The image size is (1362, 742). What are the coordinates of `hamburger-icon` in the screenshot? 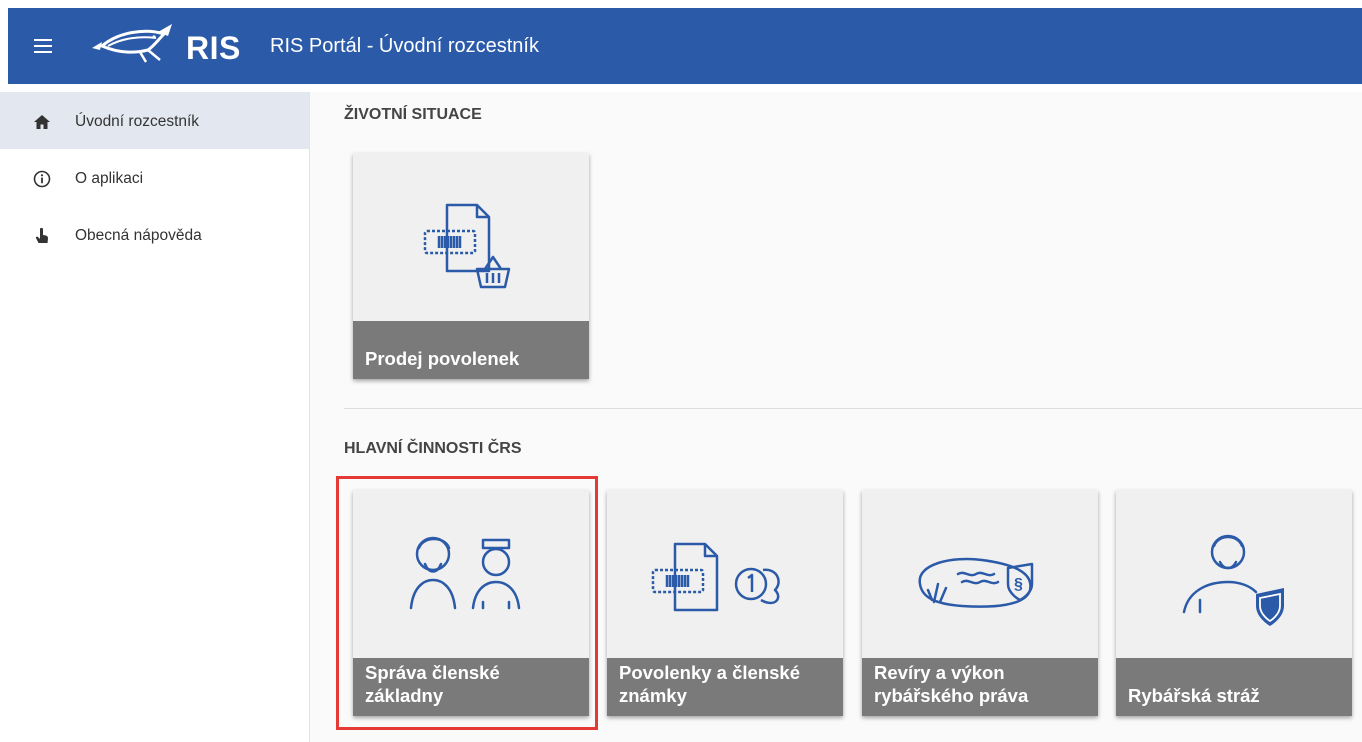 It's located at (43, 46).